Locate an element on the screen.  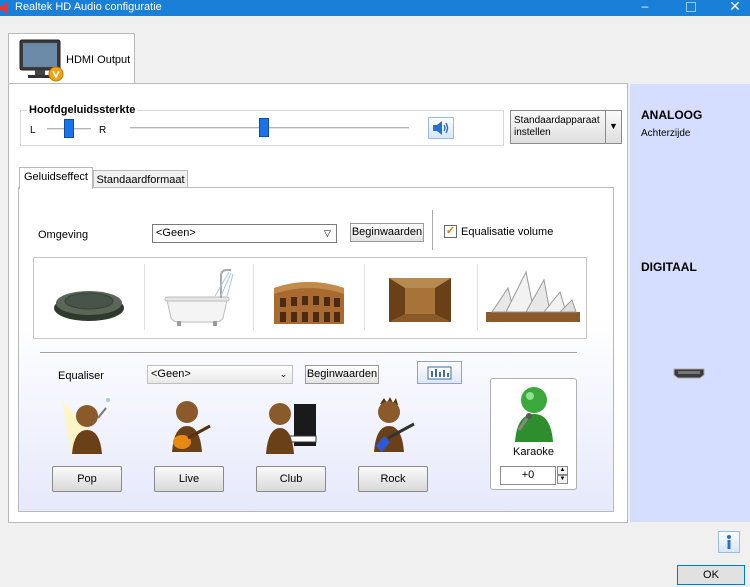
balance-right-label: R is located at coordinates (103, 130).